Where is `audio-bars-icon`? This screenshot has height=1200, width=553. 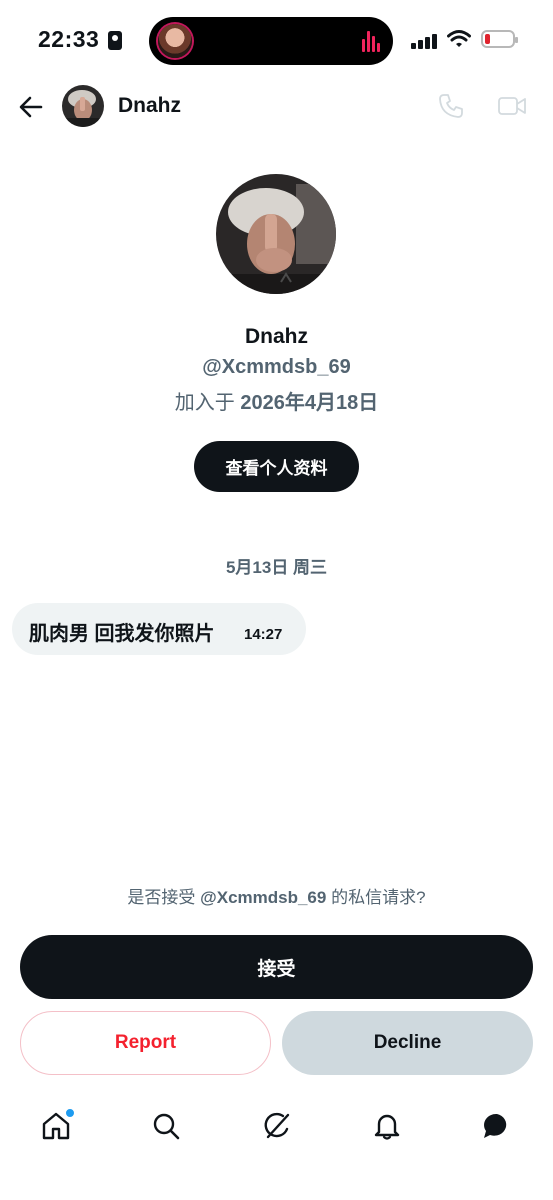
audio-bars-icon is located at coordinates (371, 41).